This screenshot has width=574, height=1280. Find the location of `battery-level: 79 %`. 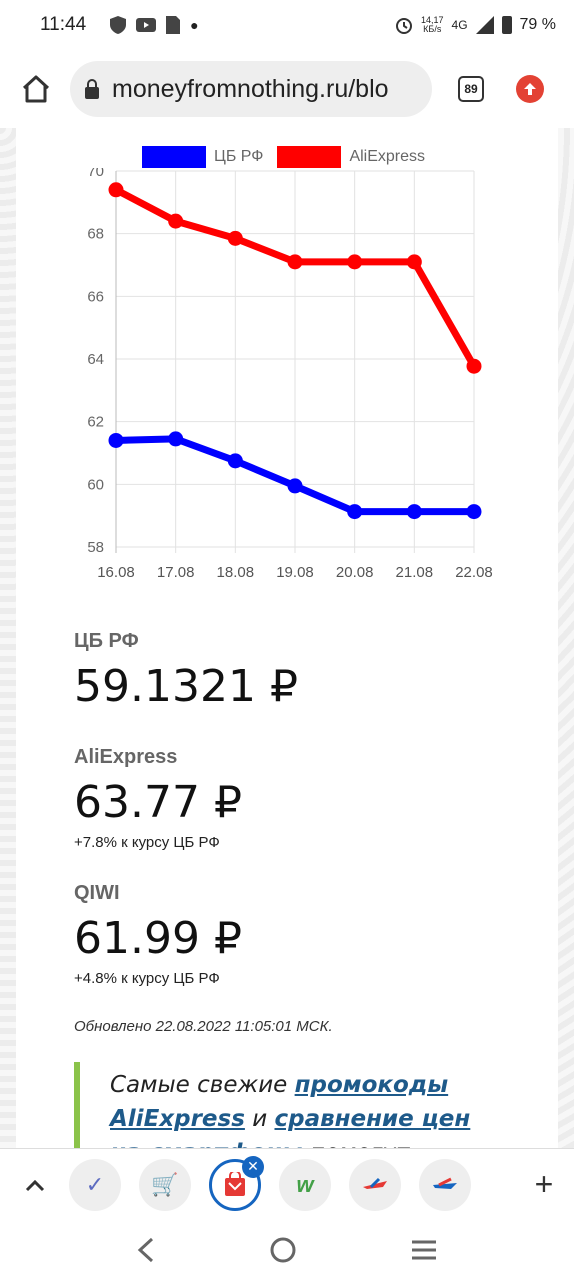

battery-level: 79 % is located at coordinates (537, 24).